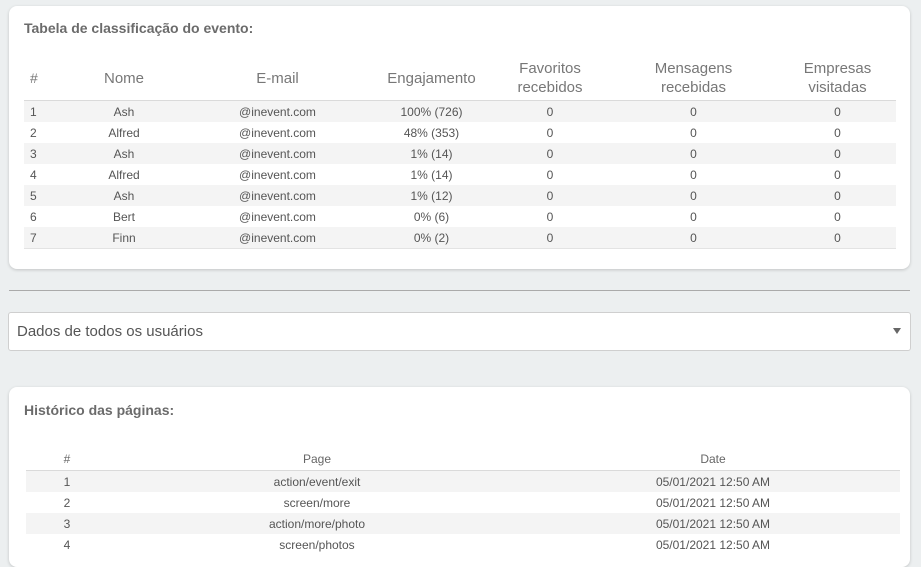  I want to click on cell-name: Bert, so click(123, 216).